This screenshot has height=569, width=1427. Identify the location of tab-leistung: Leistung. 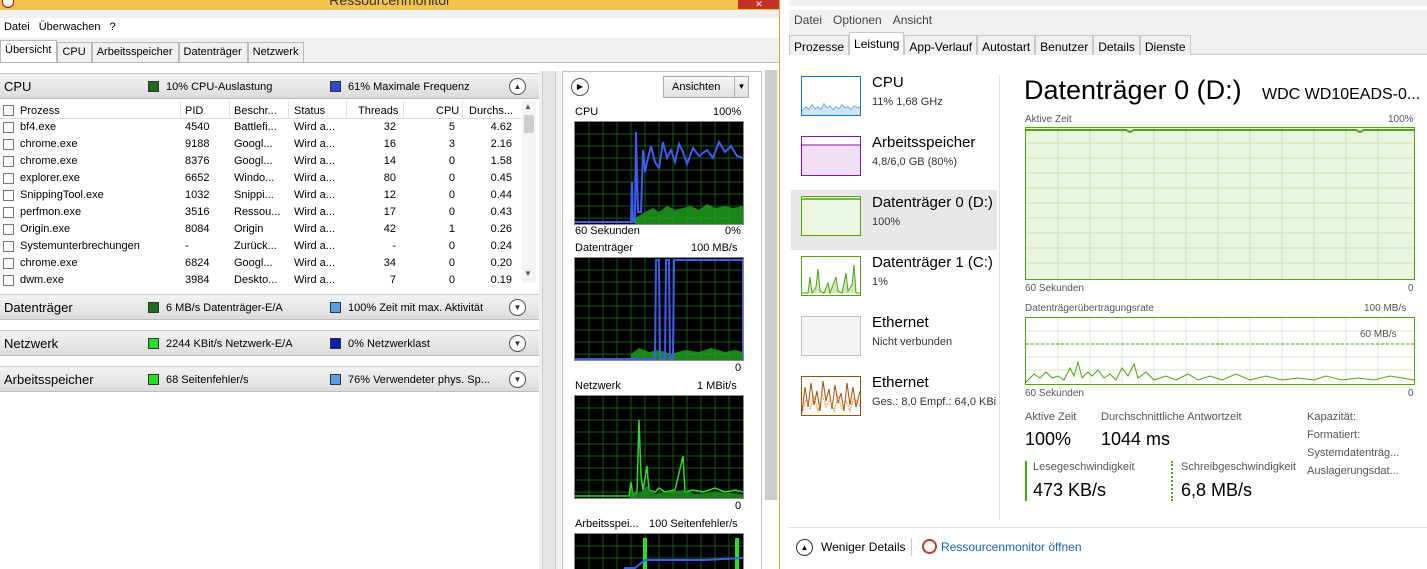
(877, 43).